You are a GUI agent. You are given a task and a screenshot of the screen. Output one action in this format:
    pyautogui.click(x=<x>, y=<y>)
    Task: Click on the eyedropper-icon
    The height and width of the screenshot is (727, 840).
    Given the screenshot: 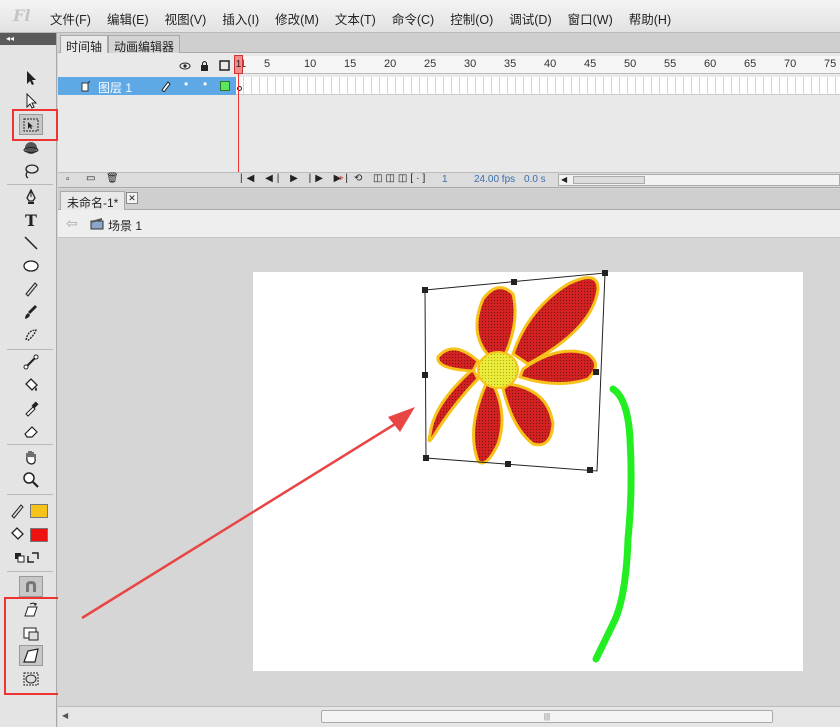 What is the action you would take?
    pyautogui.click(x=32, y=408)
    